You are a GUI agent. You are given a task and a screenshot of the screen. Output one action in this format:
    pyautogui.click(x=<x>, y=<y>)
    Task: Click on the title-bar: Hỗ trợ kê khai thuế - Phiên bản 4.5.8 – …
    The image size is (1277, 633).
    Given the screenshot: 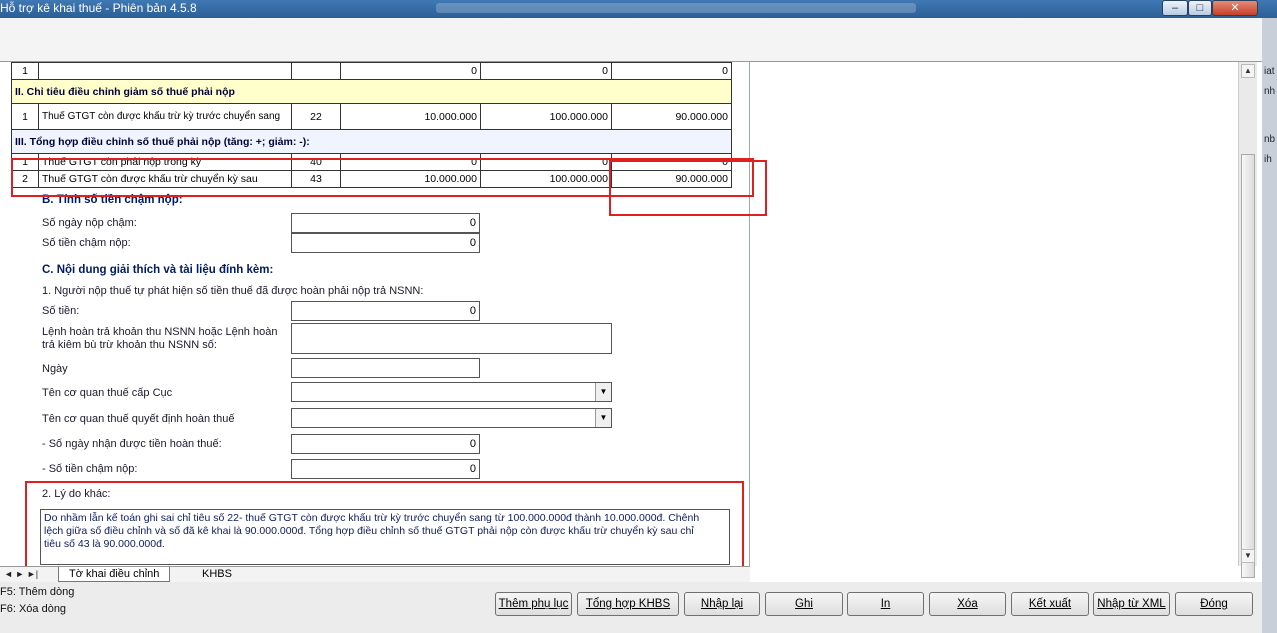 What is the action you would take?
    pyautogui.click(x=638, y=9)
    